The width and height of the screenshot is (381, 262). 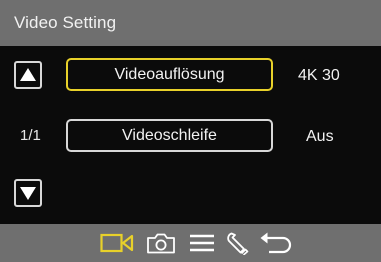 I want to click on bottom-tab-bar, so click(x=190, y=243).